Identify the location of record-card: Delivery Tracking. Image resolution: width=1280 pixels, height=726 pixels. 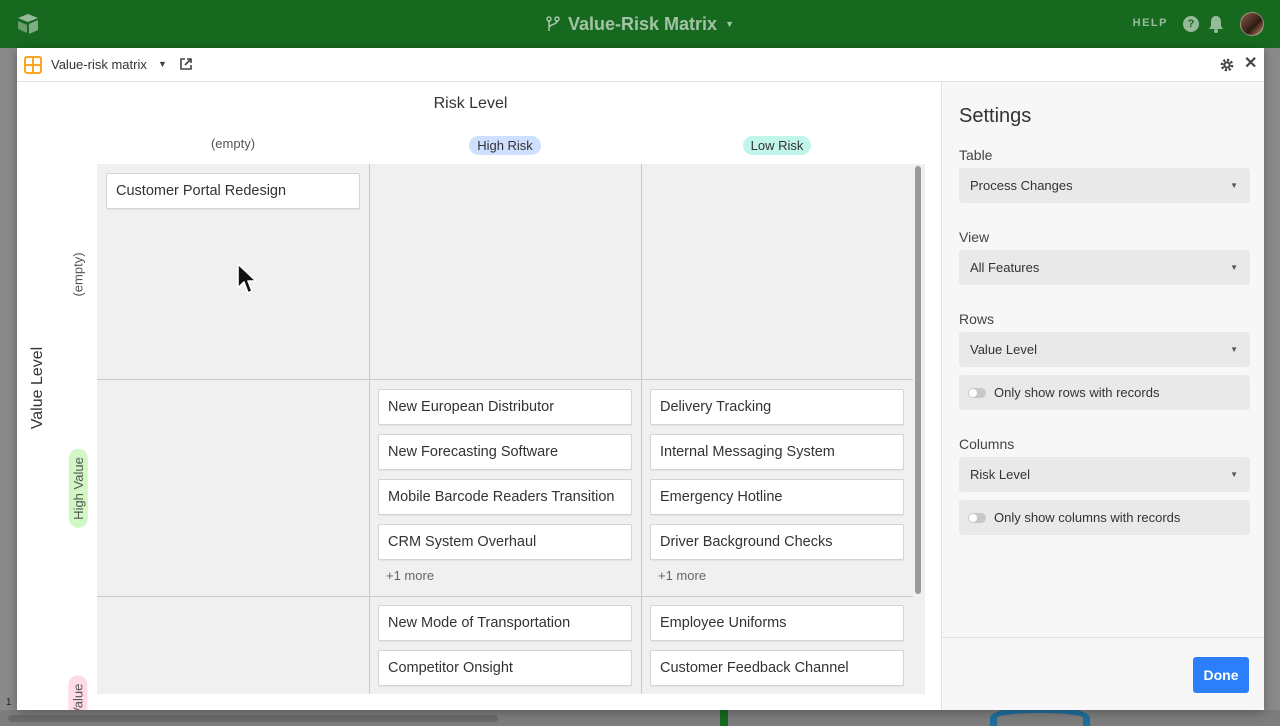
(777, 407).